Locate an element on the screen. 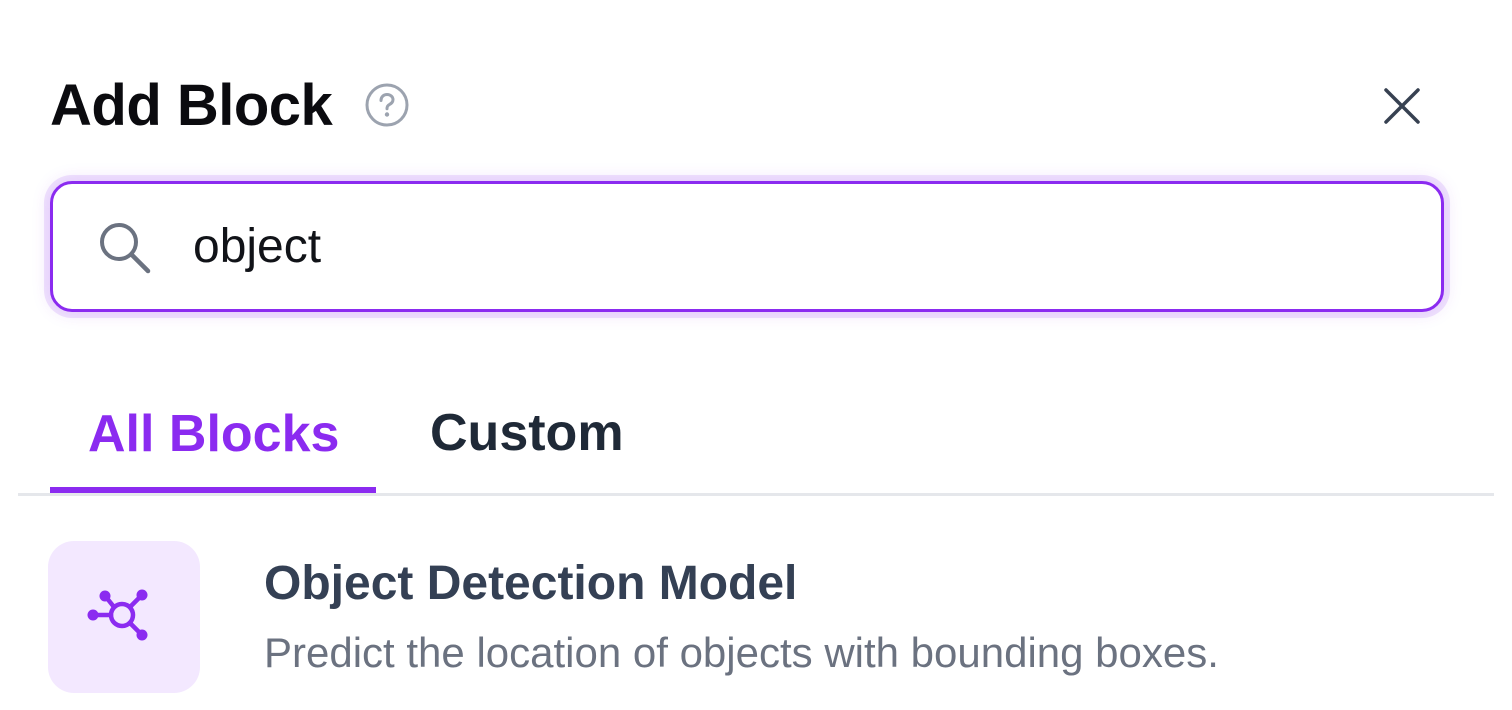  close-icon is located at coordinates (1402, 108).